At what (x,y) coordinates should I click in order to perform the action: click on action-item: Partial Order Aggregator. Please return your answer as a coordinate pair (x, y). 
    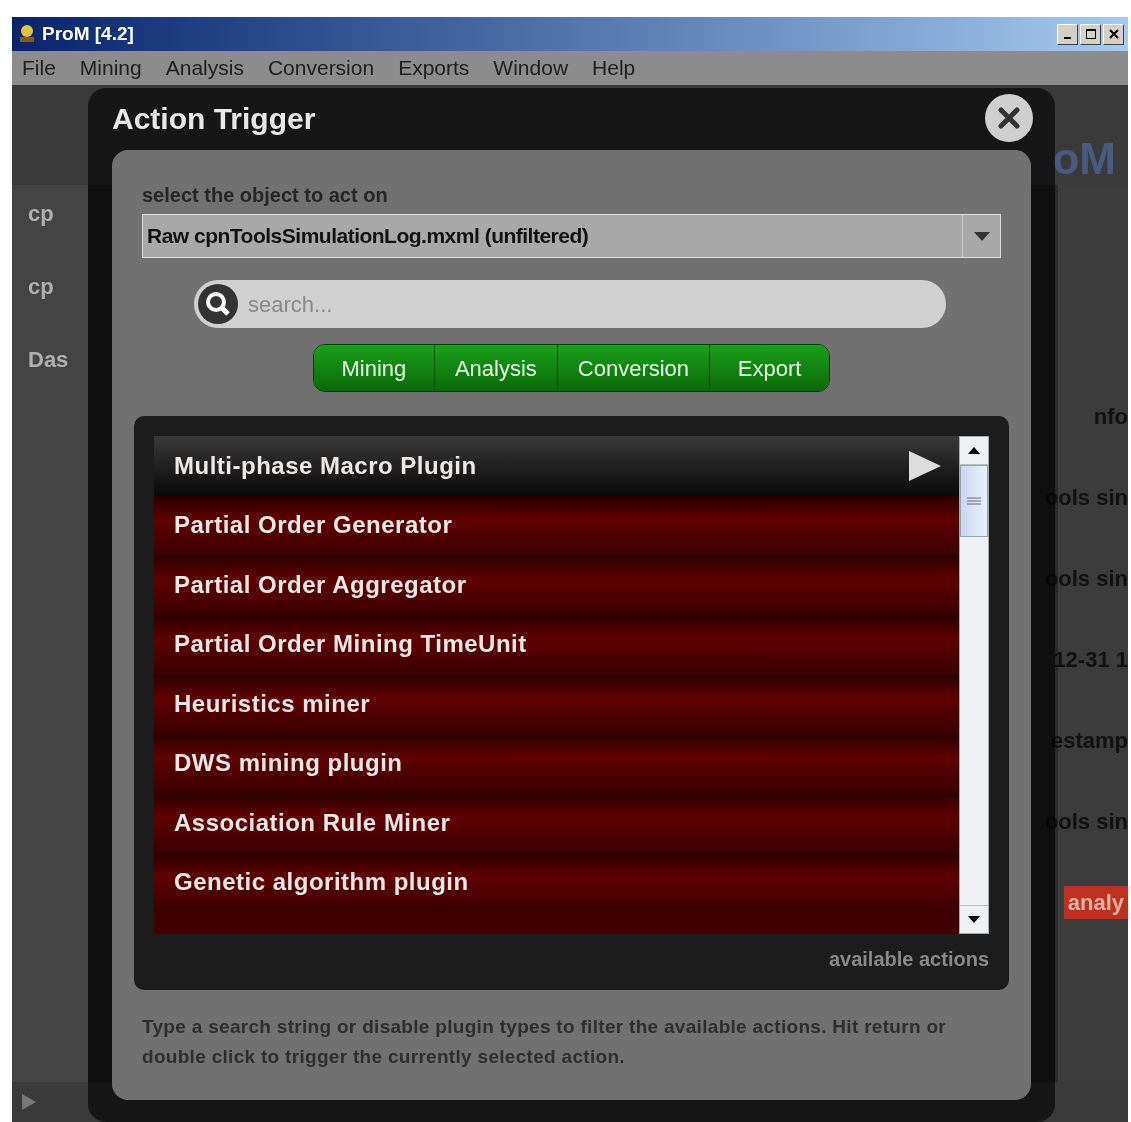
    Looking at the image, I should click on (556, 585).